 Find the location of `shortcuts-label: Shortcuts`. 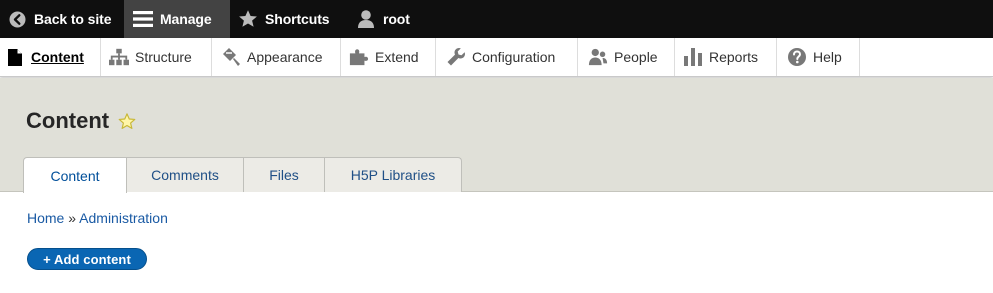

shortcuts-label: Shortcuts is located at coordinates (297, 19).